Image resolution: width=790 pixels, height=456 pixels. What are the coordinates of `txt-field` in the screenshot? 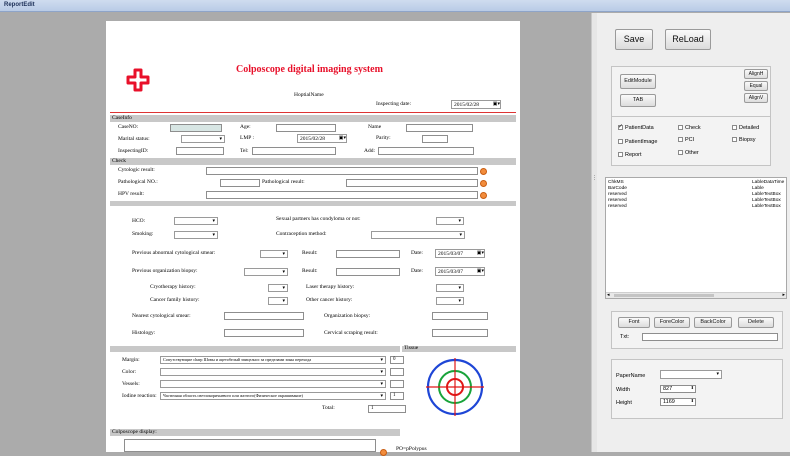 It's located at (710, 337).